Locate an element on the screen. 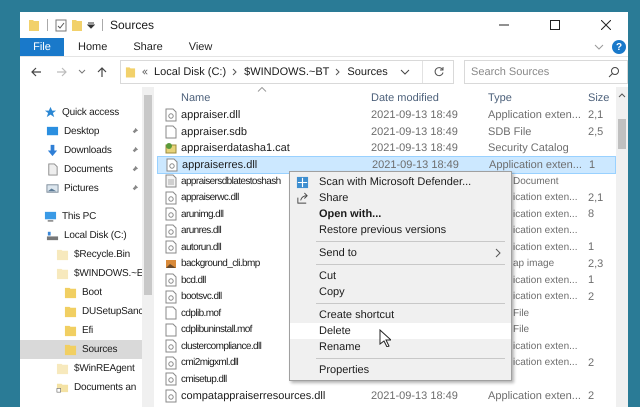  file-name: appraiserwc.dll is located at coordinates (210, 198).